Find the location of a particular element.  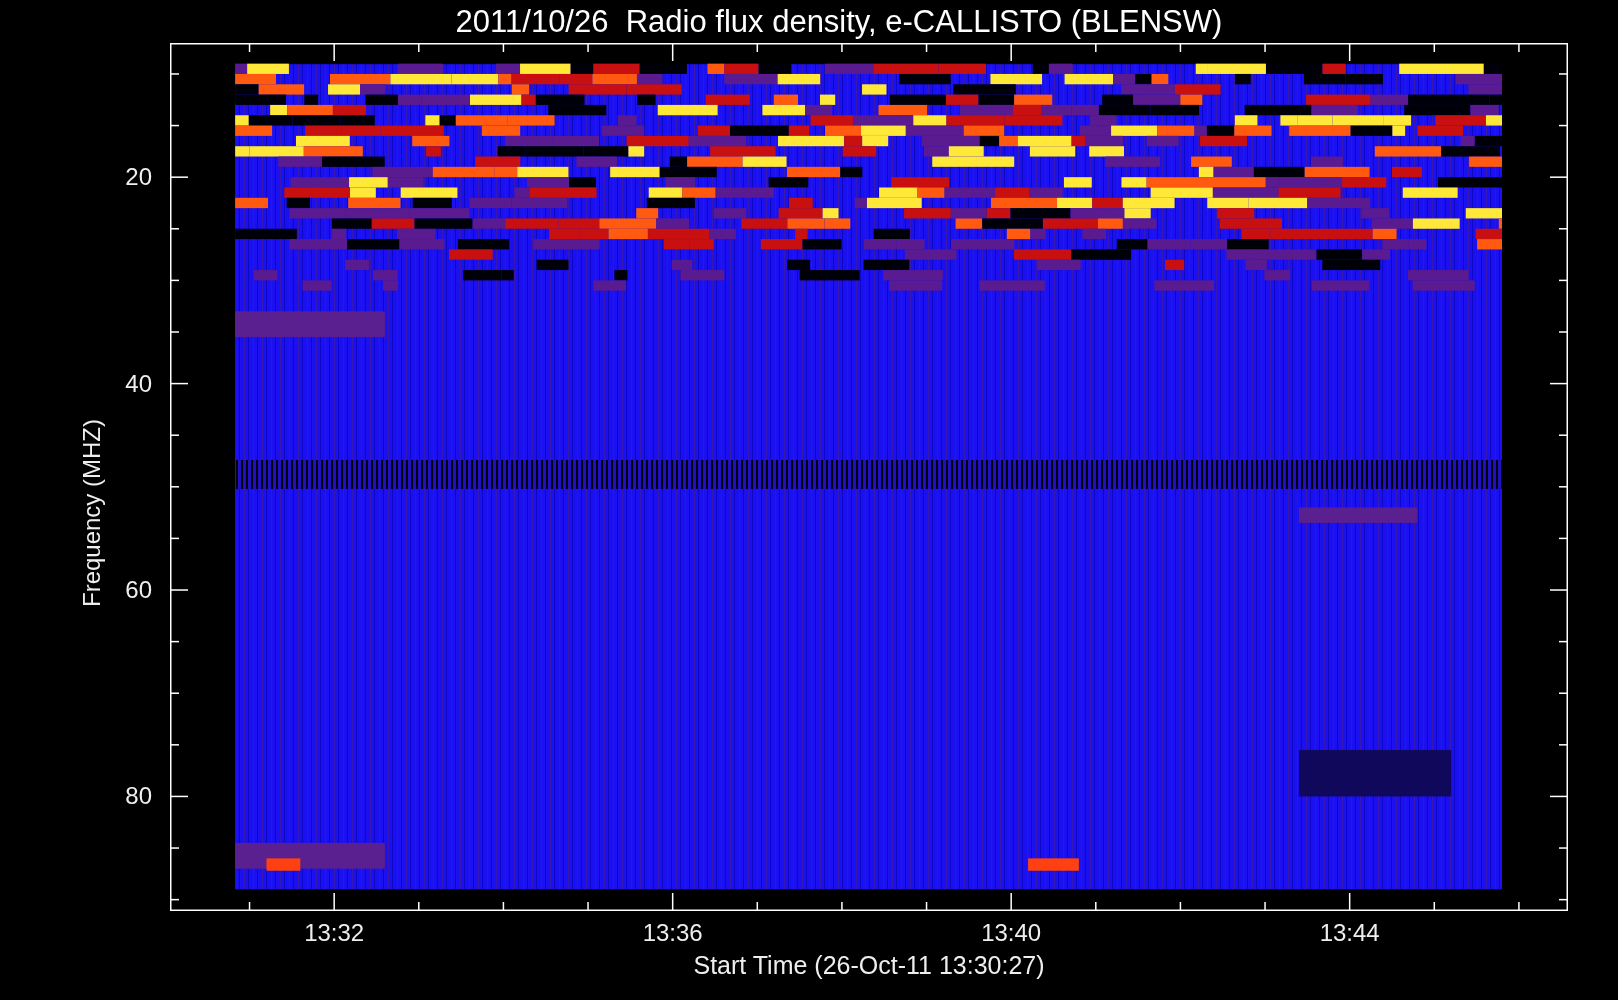

x-axis-label: Start Time (26-Oct-11 13:30:27) is located at coordinates (869, 965).